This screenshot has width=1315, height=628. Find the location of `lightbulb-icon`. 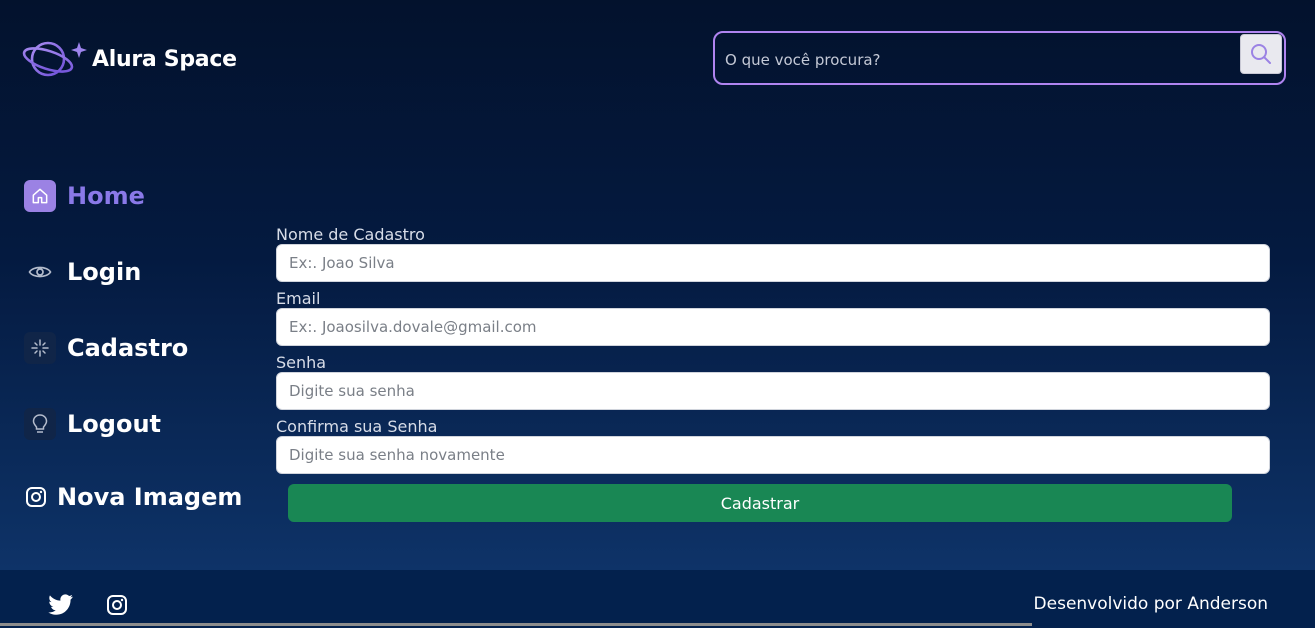

lightbulb-icon is located at coordinates (40, 424).